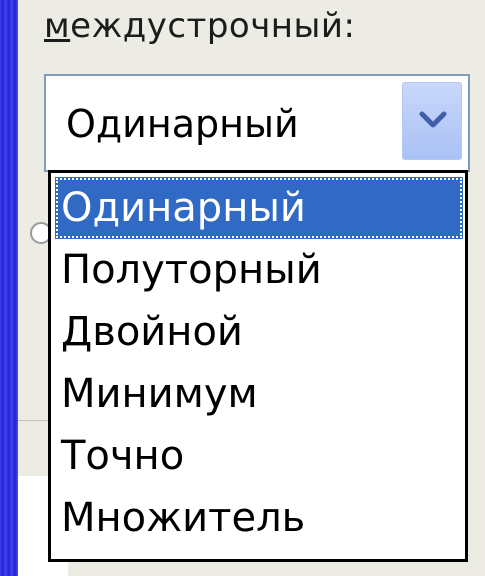 The width and height of the screenshot is (485, 576). Describe the element at coordinates (258, 394) in the screenshot. I see `option-at-least: Минимум` at that location.